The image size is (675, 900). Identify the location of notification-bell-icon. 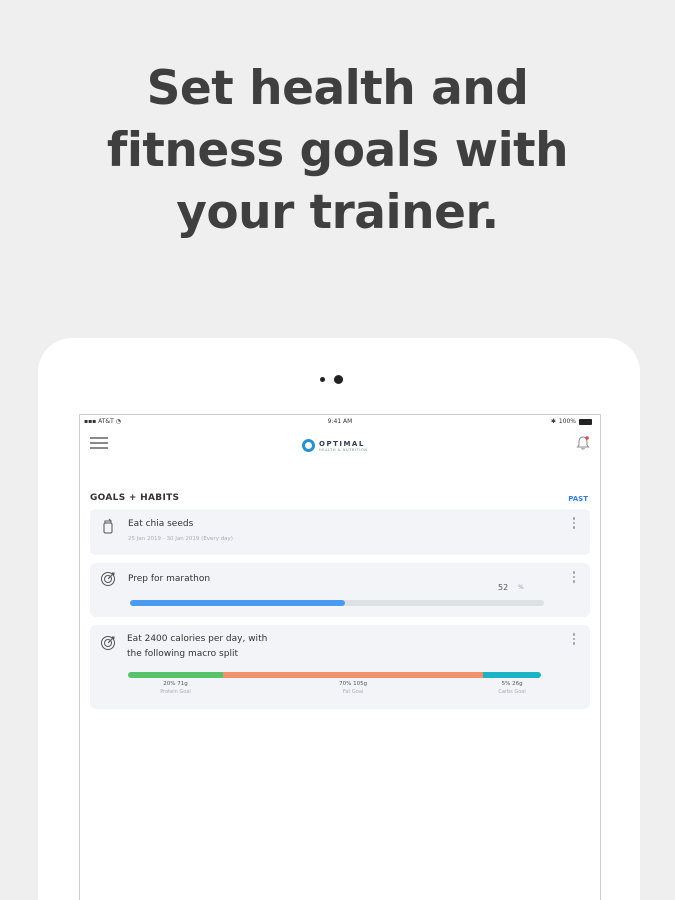
(583, 443).